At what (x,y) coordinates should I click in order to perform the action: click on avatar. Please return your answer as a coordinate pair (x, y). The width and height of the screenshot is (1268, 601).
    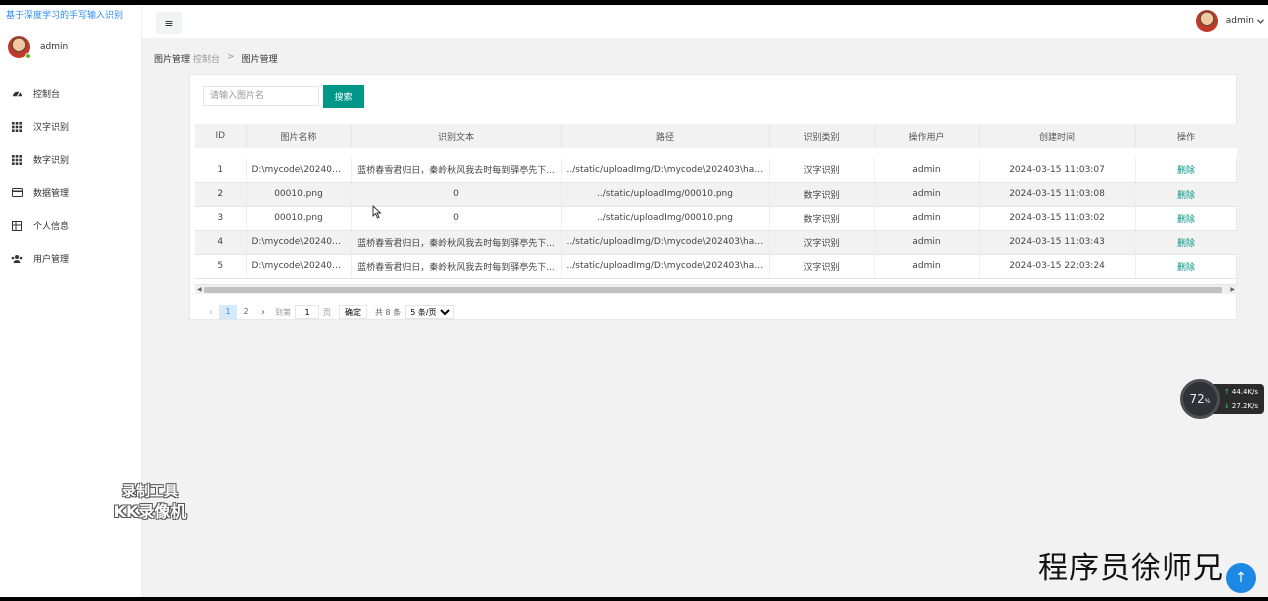
    Looking at the image, I should click on (1206, 21).